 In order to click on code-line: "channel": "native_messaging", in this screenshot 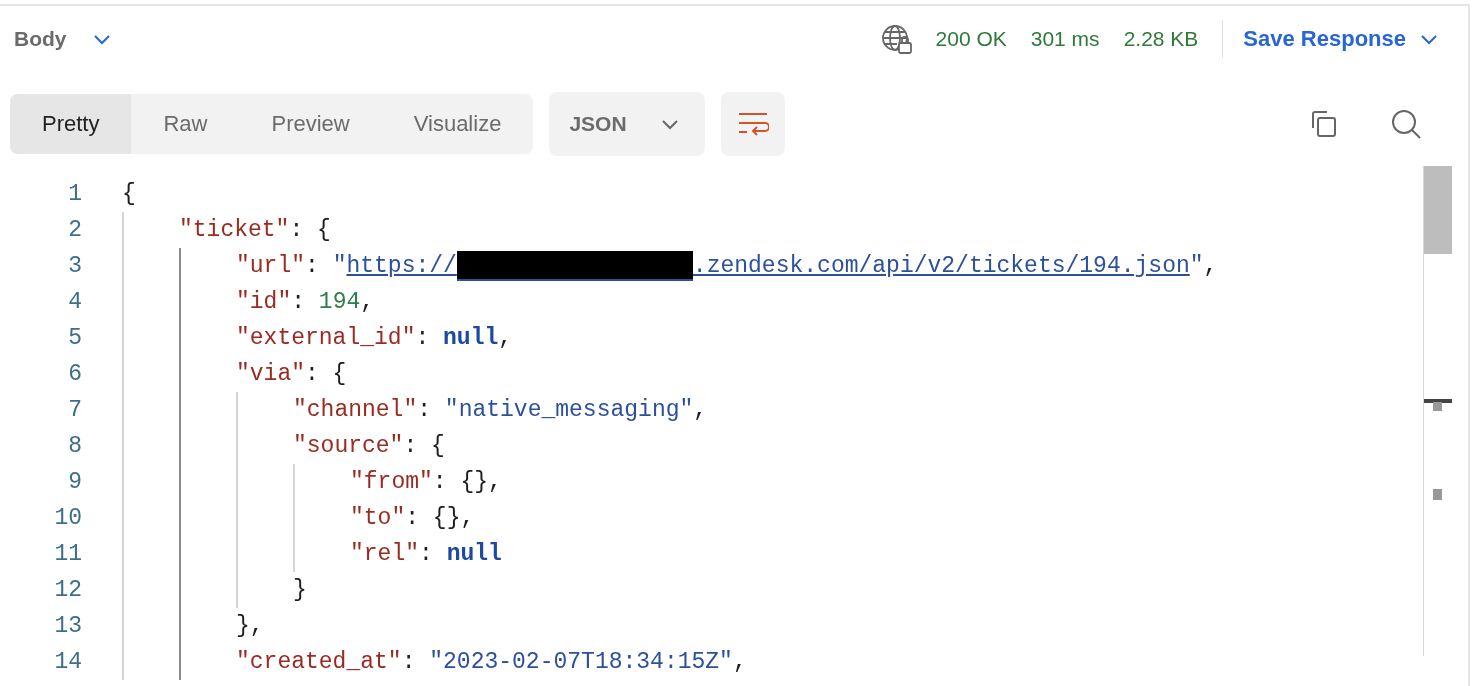, I will do `click(500, 410)`.